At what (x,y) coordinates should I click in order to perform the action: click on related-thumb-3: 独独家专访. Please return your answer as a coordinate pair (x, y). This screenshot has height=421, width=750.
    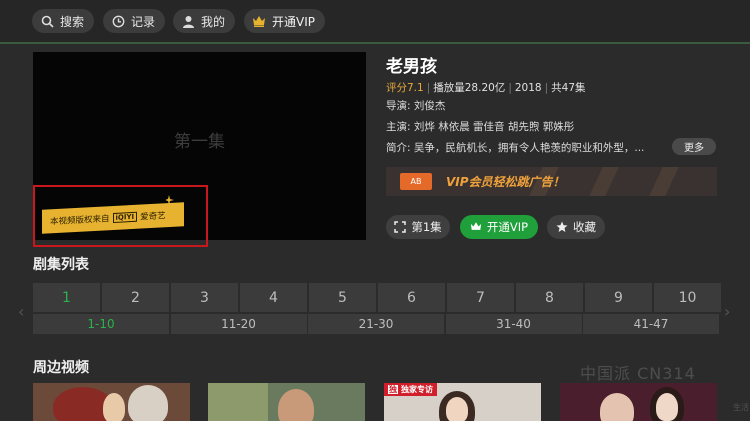
    Looking at the image, I should click on (462, 402).